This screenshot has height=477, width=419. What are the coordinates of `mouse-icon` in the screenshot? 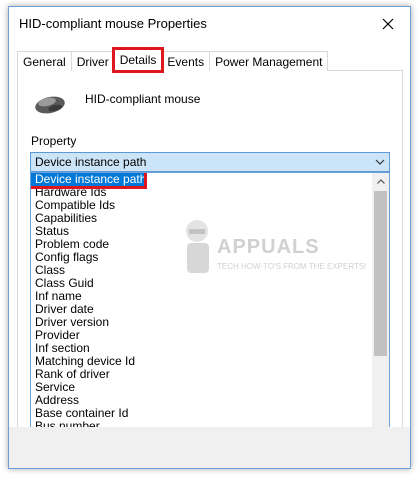 It's located at (50, 105).